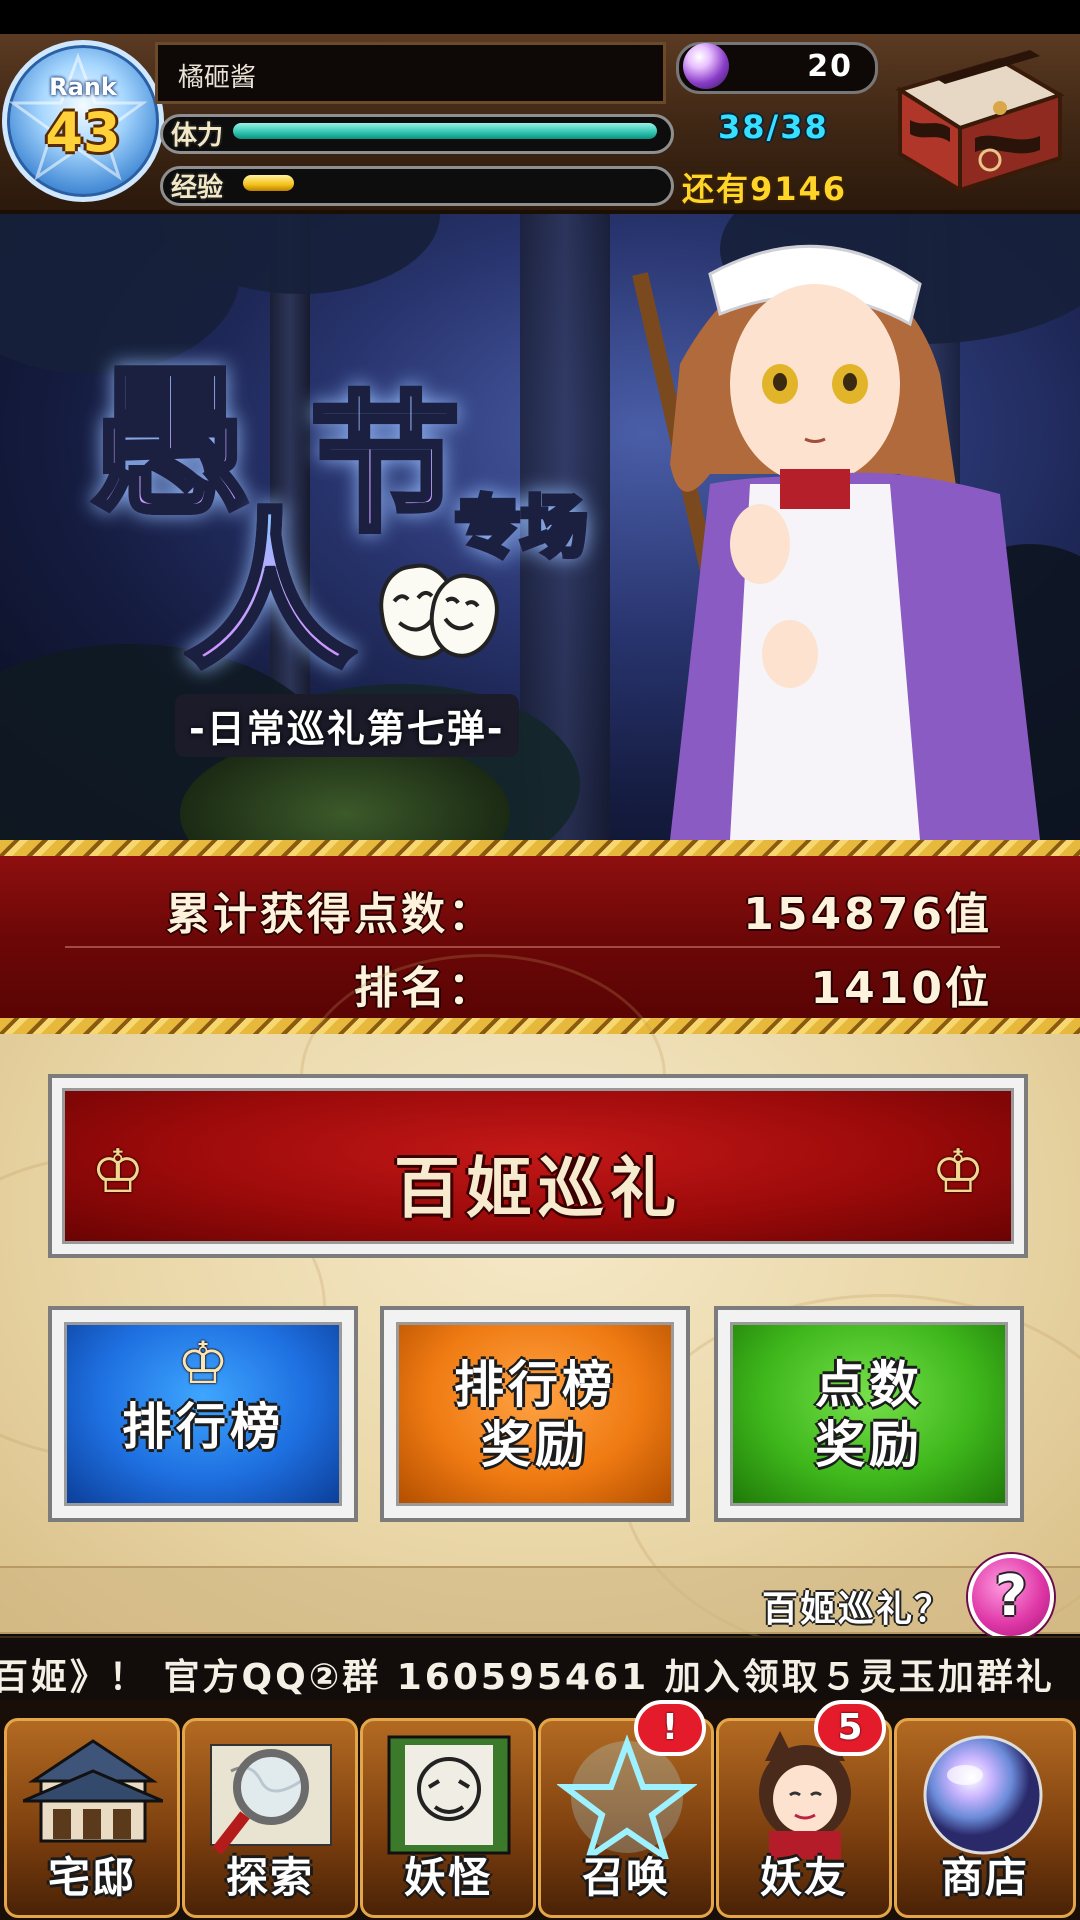  What do you see at coordinates (625, 1877) in the screenshot?
I see `nav-summon-label: 召唤` at bounding box center [625, 1877].